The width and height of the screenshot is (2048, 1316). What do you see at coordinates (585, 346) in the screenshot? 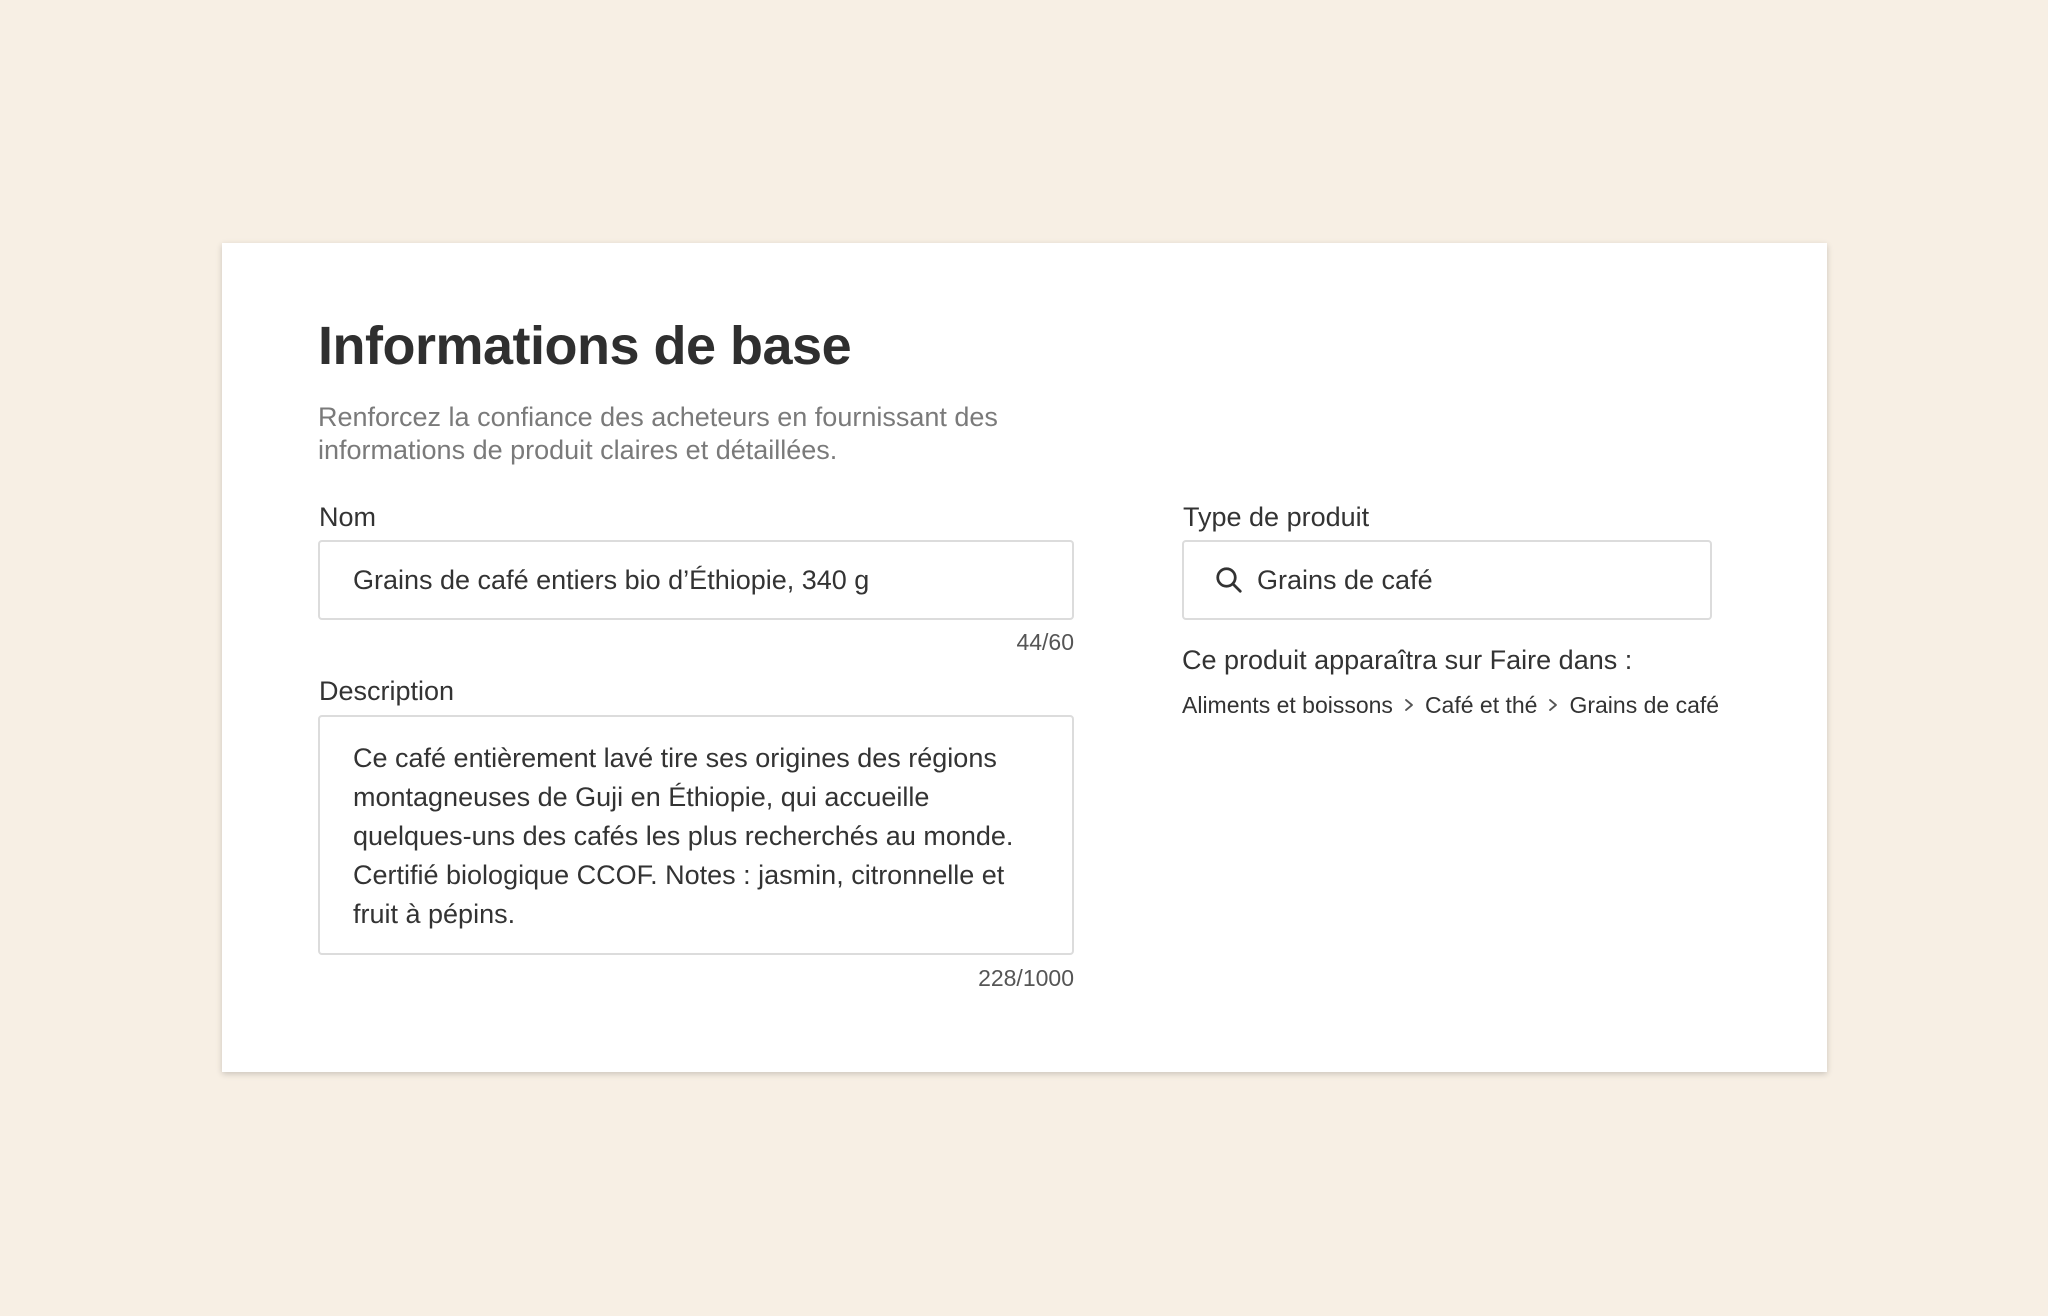
I see `section-title: Informations de base` at bounding box center [585, 346].